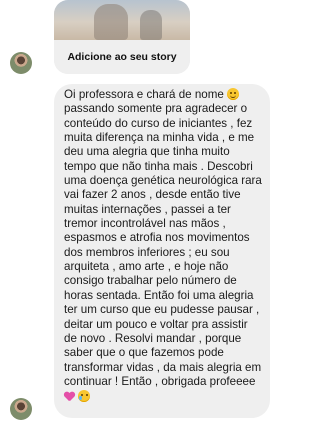  I want to click on message-first-line: Oi professora e chará de nome, so click(146, 94).